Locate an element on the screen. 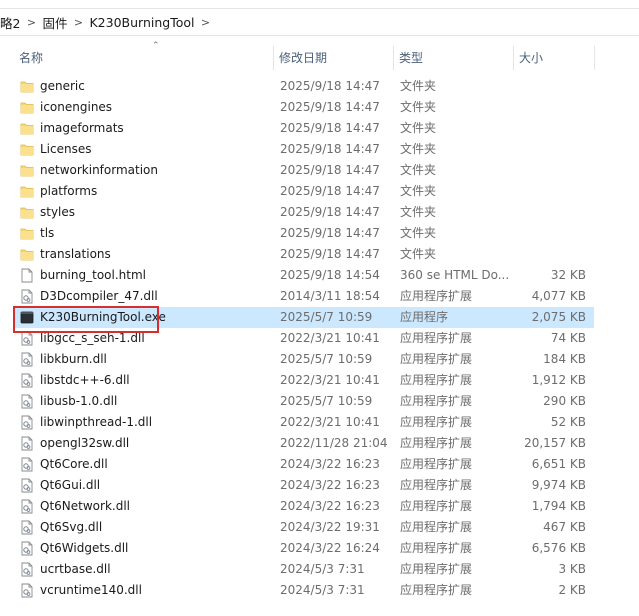 This screenshot has width=639, height=616. breadcrumb: 略2 > 固件 > K230BurningTool > is located at coordinates (319, 22).